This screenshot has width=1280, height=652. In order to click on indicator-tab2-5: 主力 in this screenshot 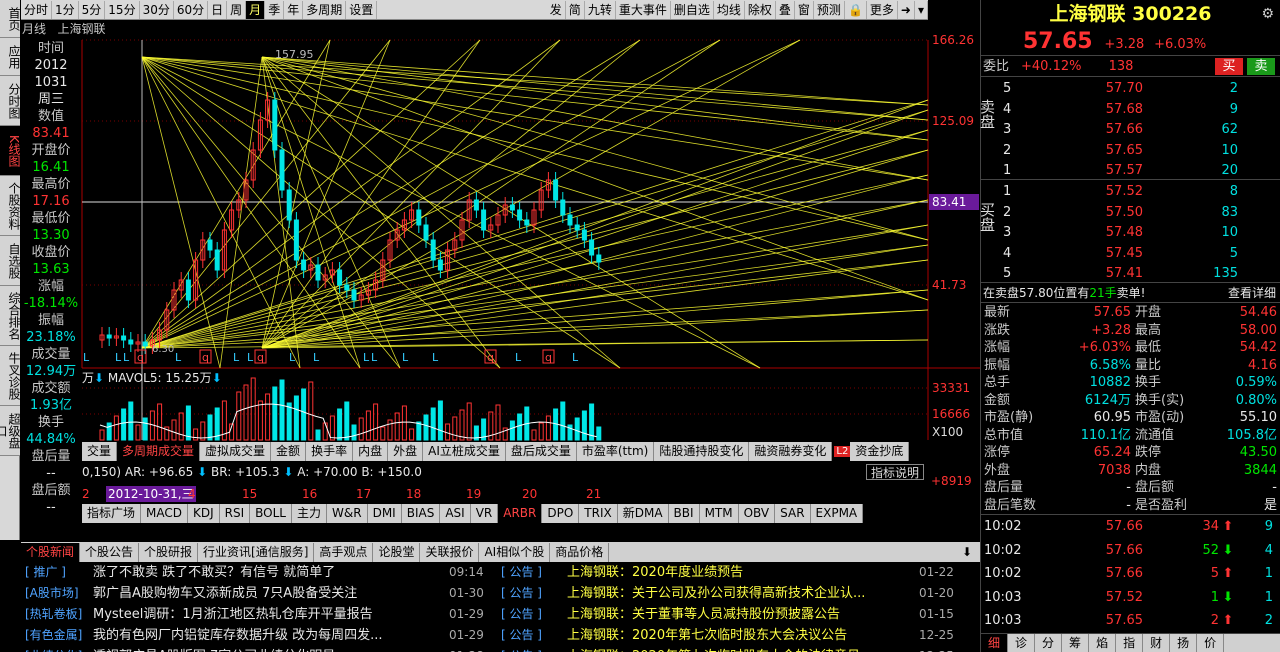, I will do `click(310, 513)`.